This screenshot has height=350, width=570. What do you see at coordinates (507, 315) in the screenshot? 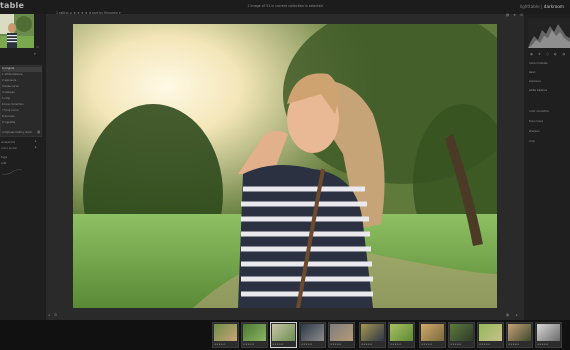
I see `info-icon: ▣` at bounding box center [507, 315].